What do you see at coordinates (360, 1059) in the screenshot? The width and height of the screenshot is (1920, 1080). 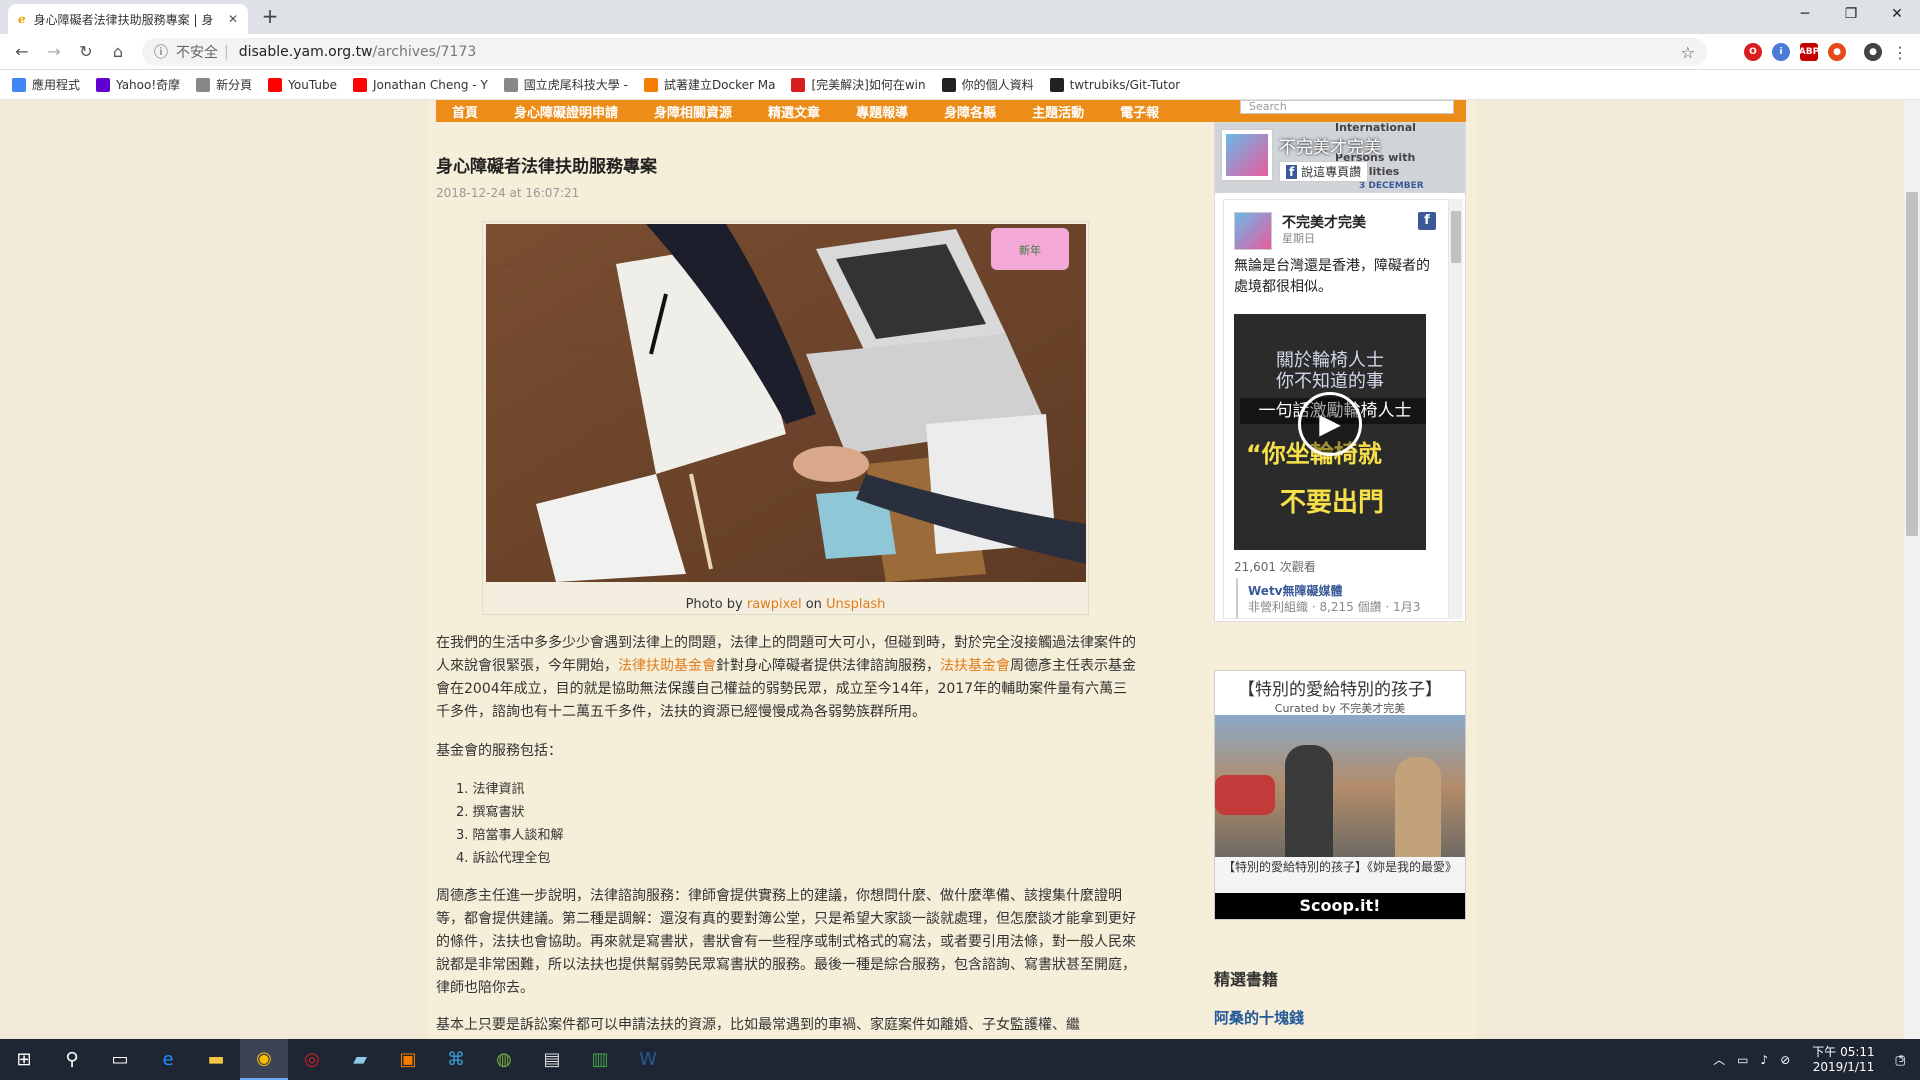 I see `notepad-icon: ▰` at bounding box center [360, 1059].